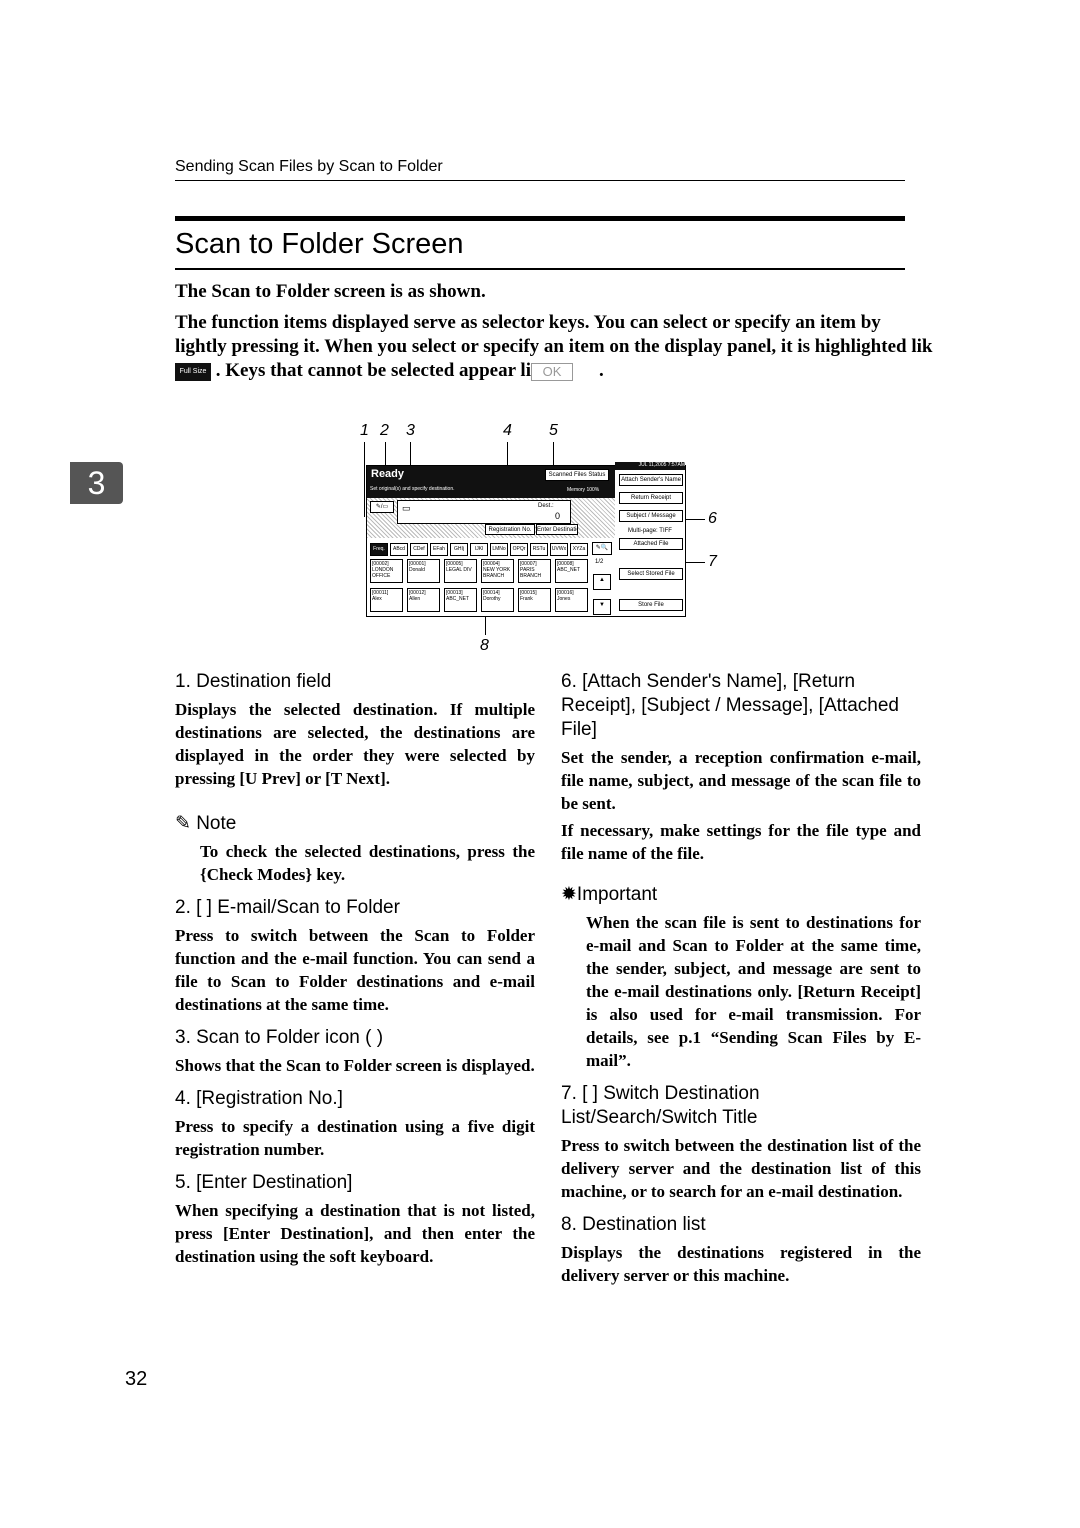  What do you see at coordinates (599, 562) in the screenshot?
I see `page-indicator: 1/2` at bounding box center [599, 562].